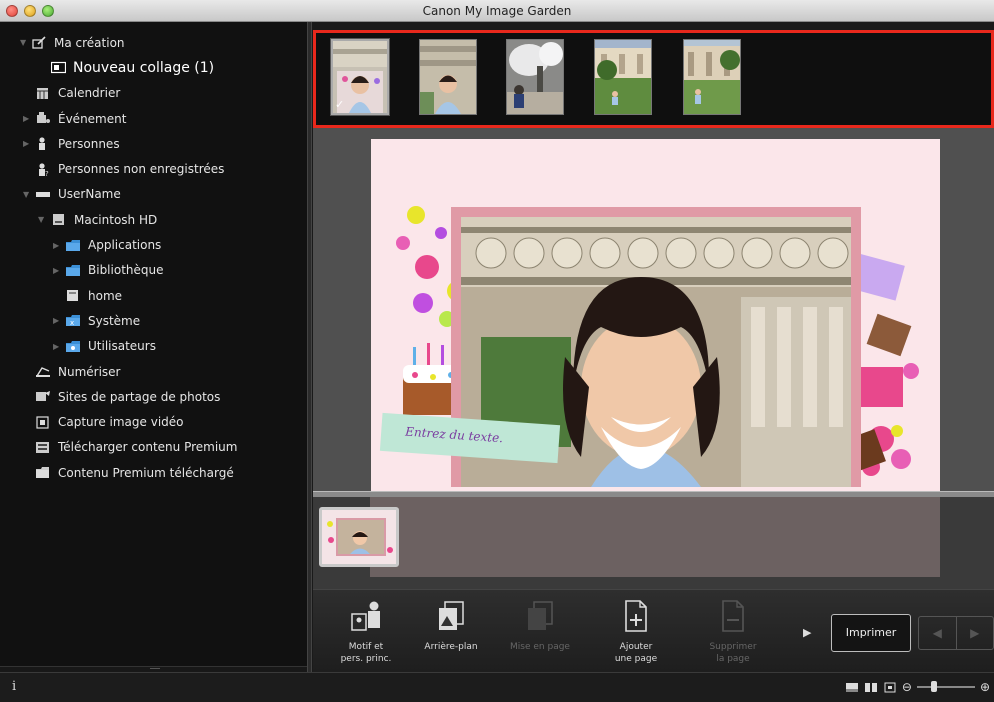 Image resolution: width=994 pixels, height=702 pixels. What do you see at coordinates (309, 347) in the screenshot?
I see `sidebar-splitter` at bounding box center [309, 347].